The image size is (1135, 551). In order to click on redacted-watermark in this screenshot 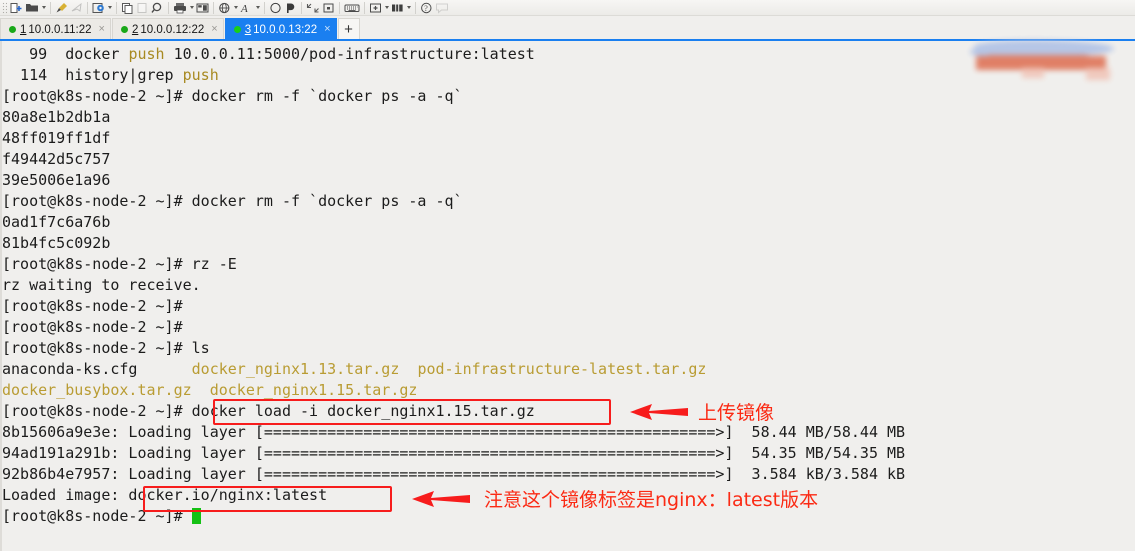, I will do `click(1046, 62)`.